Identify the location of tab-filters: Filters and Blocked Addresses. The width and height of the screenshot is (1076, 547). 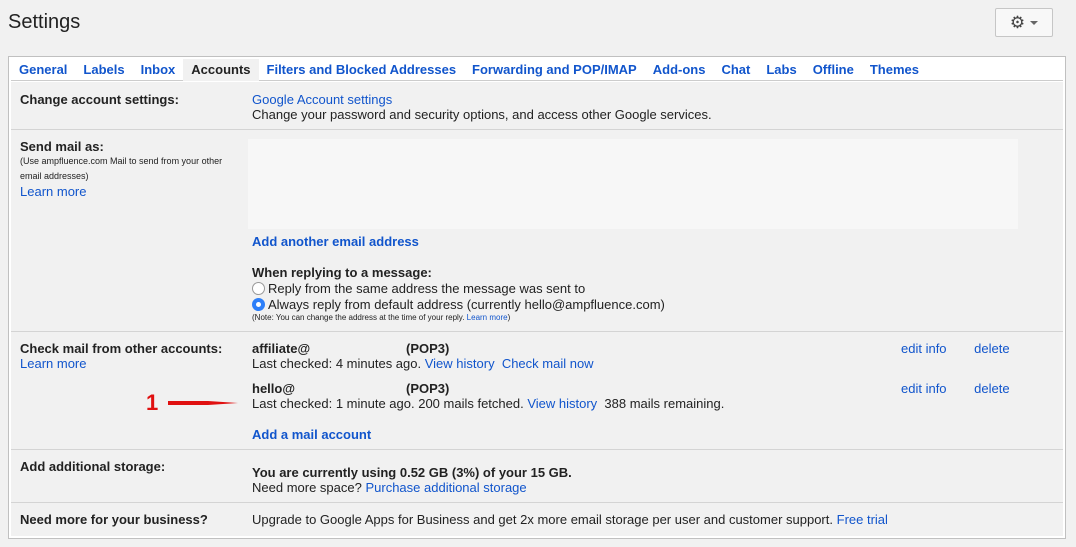
(362, 70).